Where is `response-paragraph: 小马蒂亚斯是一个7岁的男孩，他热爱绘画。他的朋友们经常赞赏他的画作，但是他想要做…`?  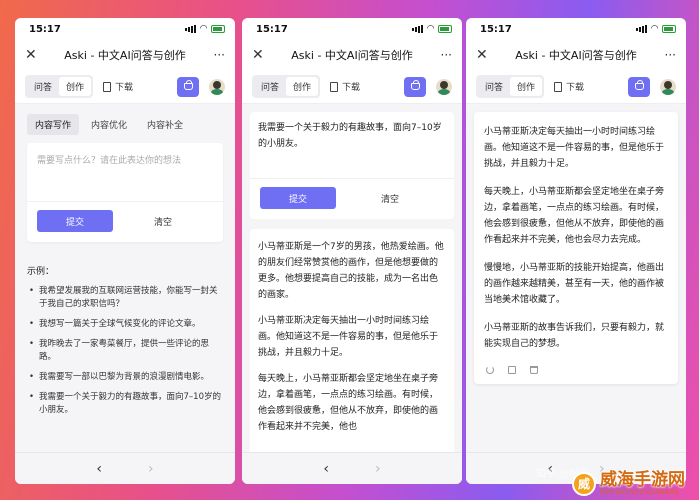
response-paragraph: 小马蒂亚斯是一个7岁的男孩，他热爱绘画。他的朋友们经常赞赏他的画作，但是他想要做… is located at coordinates (351, 271).